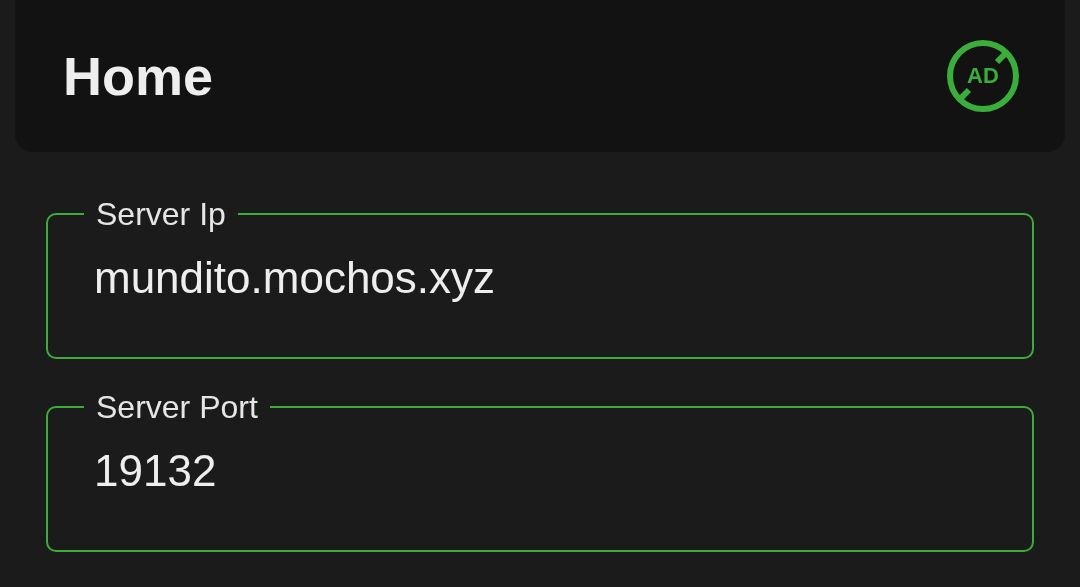 This screenshot has width=1080, height=587. I want to click on no-ads-icon, so click(983, 76).